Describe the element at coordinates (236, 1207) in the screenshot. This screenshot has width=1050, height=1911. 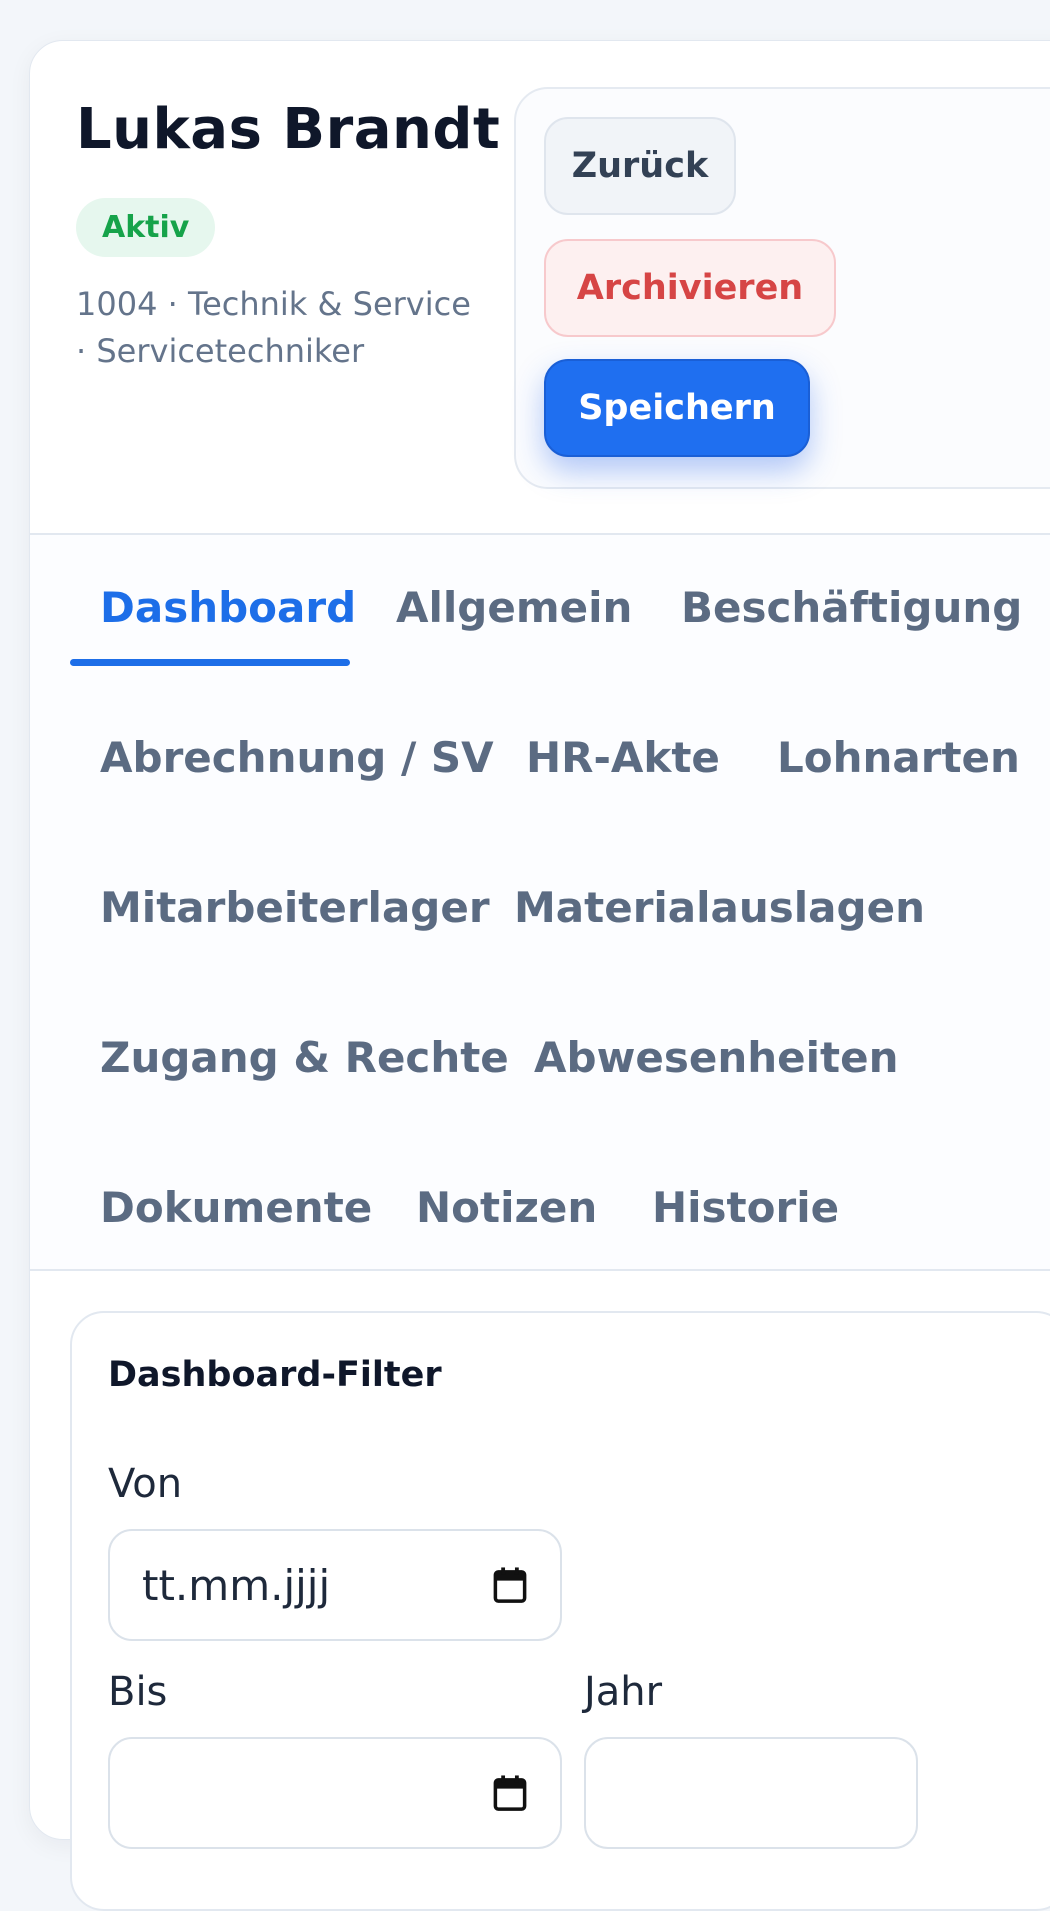
I see `tab-dokumente: Dokumente` at that location.